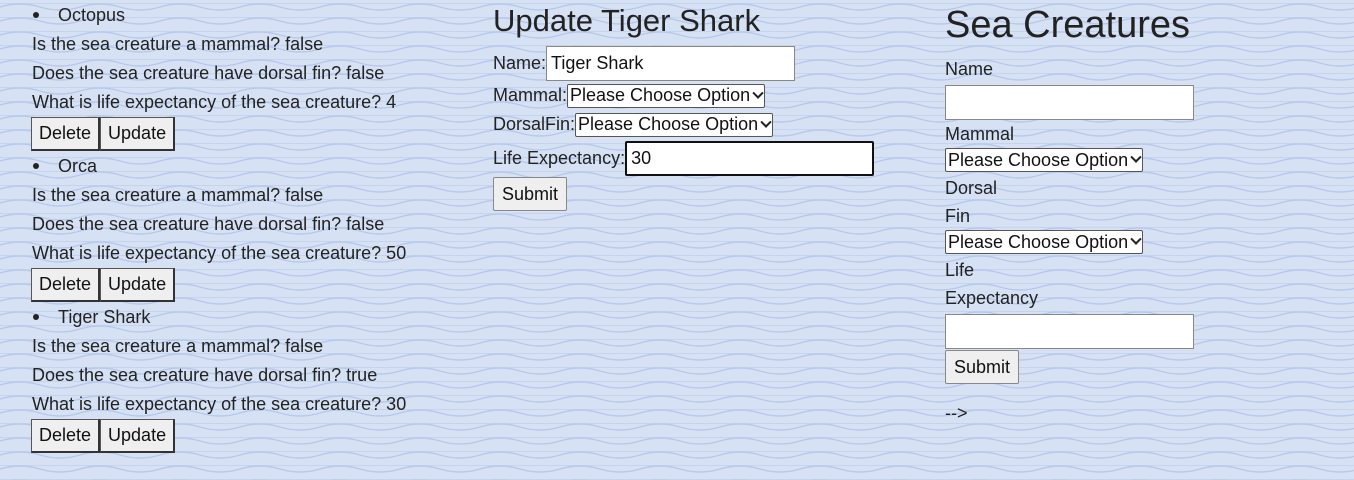 The width and height of the screenshot is (1354, 480). Describe the element at coordinates (92, 15) in the screenshot. I see `creature-name: Octopus` at that location.